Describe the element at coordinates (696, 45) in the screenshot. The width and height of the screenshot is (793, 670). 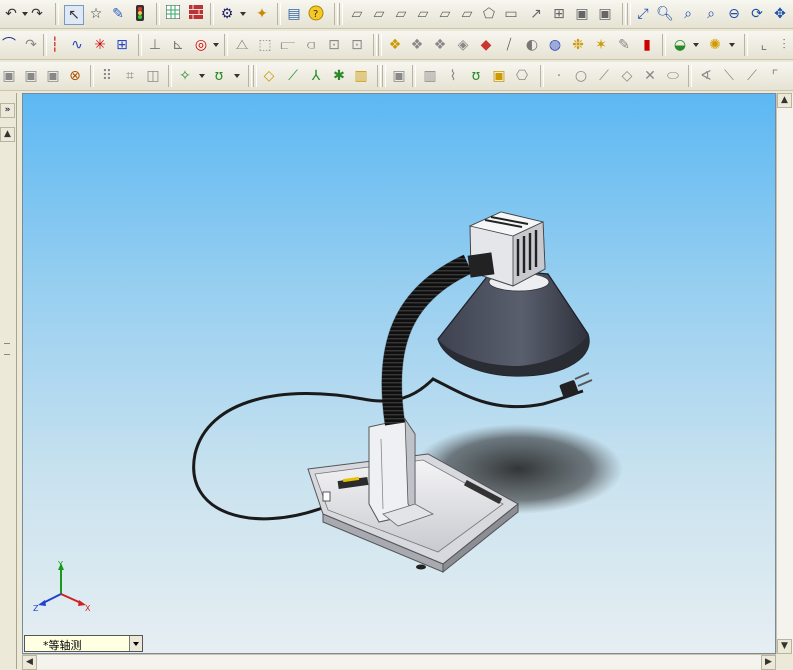
I see `settings-dropdown-icon` at that location.